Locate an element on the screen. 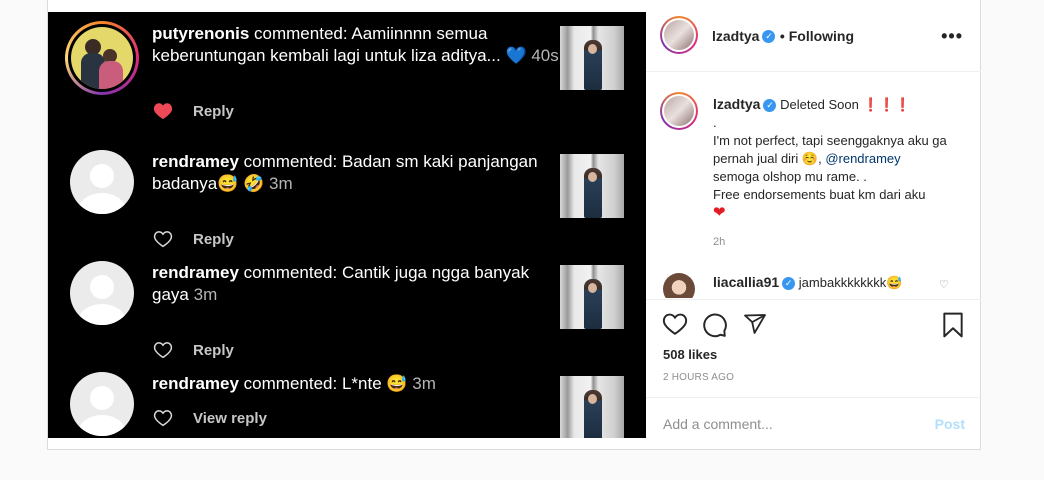 Image resolution: width=1044 pixels, height=480 pixels. caption-time: 2h is located at coordinates (719, 242).